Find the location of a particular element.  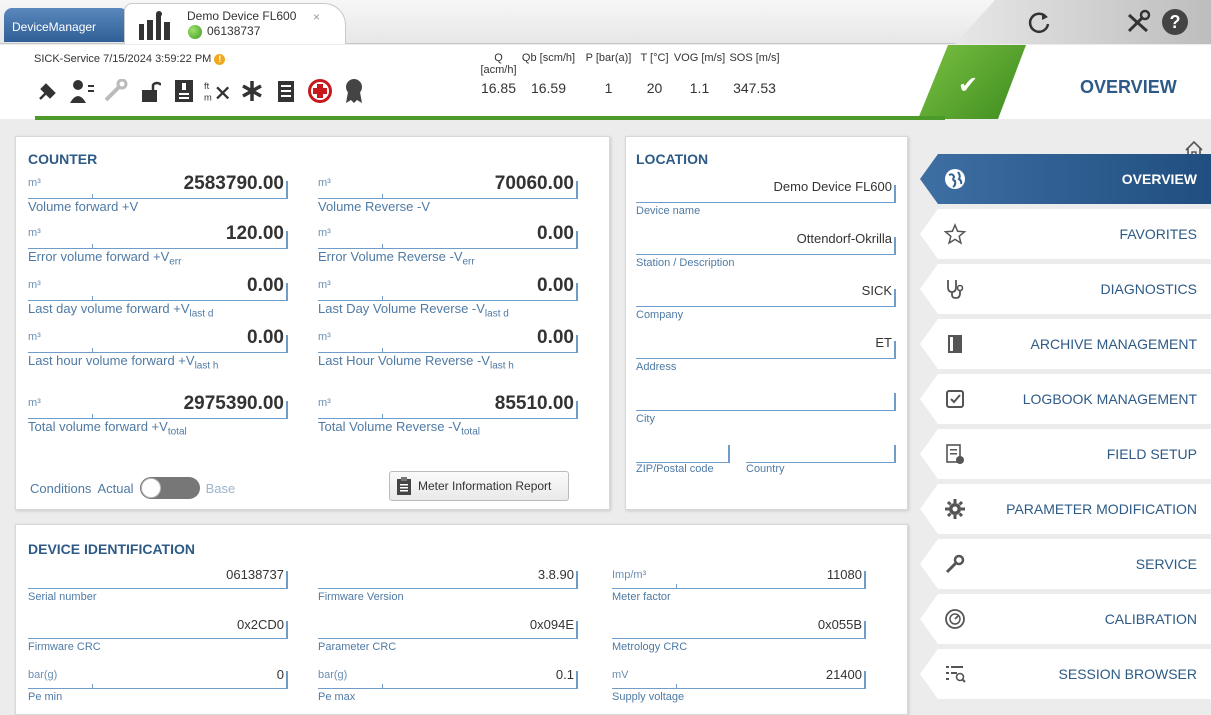

counter-label: Last Hour Volume Reverse -Vlast h is located at coordinates (416, 362).